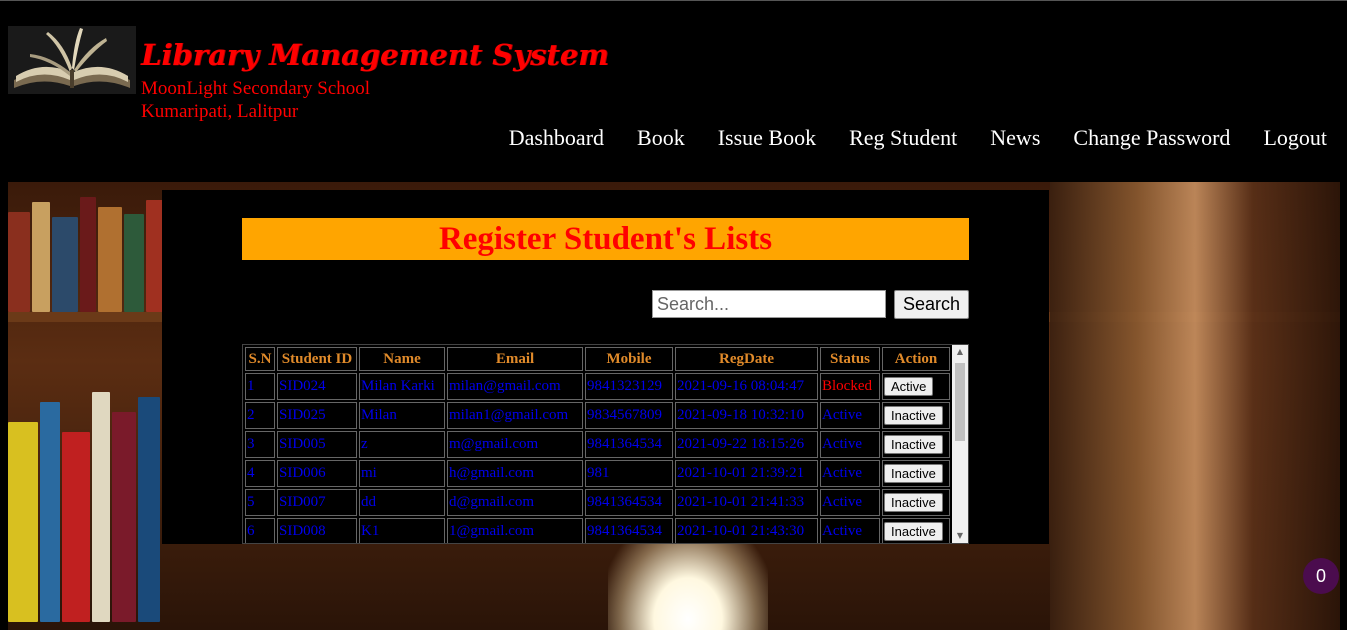 The width and height of the screenshot is (1347, 630). Describe the element at coordinates (515, 415) in the screenshot. I see `cell-email: milan1@gmail.com` at that location.